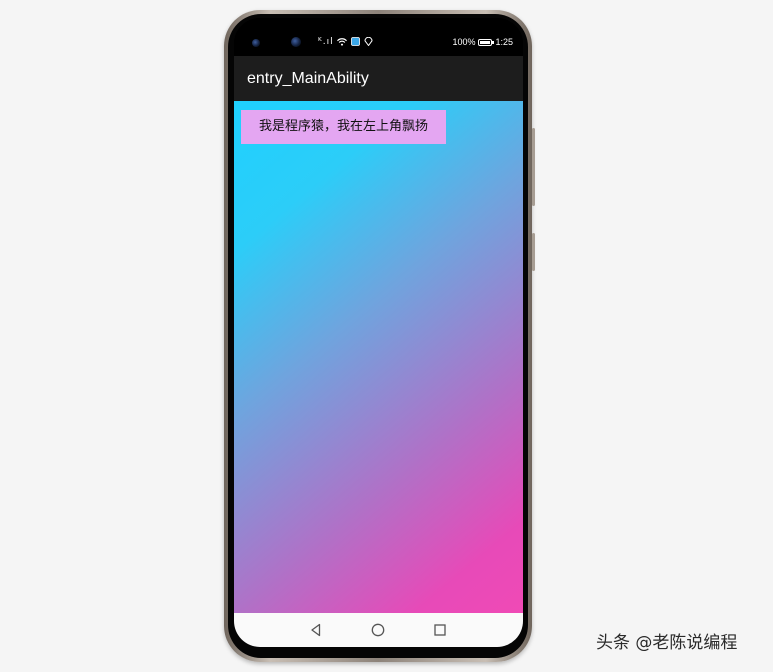 The height and width of the screenshot is (672, 773). I want to click on floating-text-label: 我是程序猿，我在左上角飘扬, so click(343, 127).